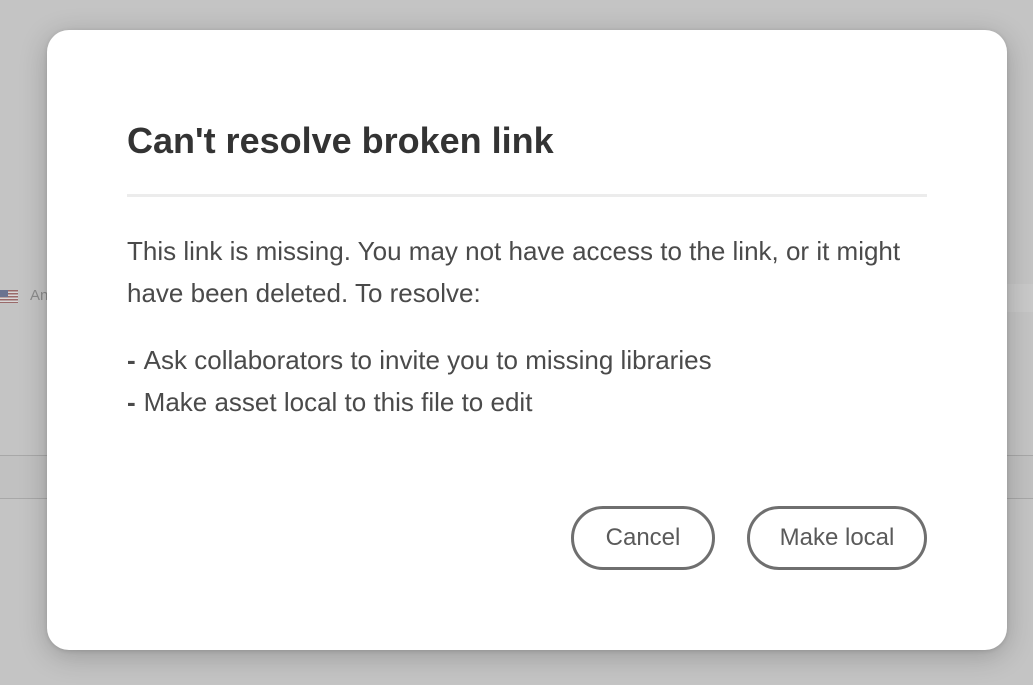 Image resolution: width=1033 pixels, height=685 pixels. Describe the element at coordinates (837, 538) in the screenshot. I see `make-local-button: Make local` at that location.